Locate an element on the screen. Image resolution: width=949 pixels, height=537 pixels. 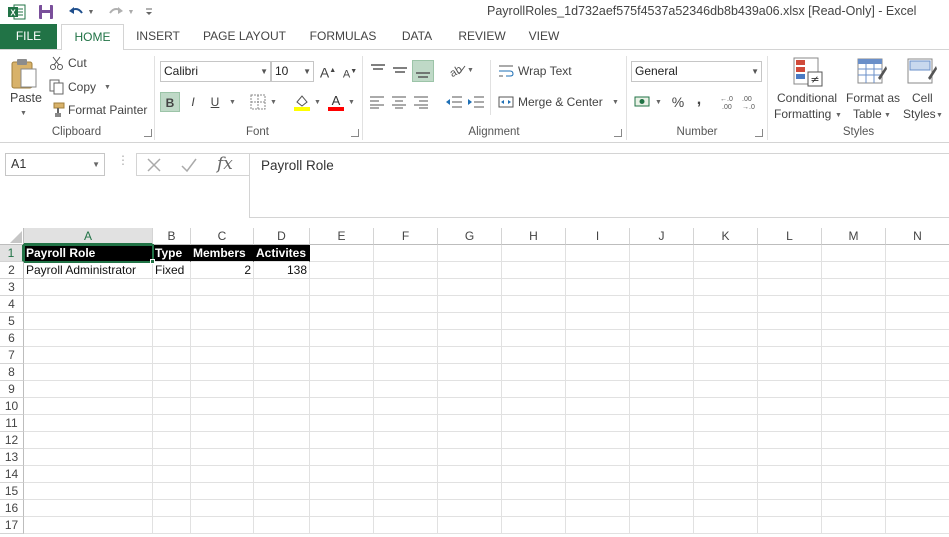
format-painter-label: Format Painter is located at coordinates (107, 110).